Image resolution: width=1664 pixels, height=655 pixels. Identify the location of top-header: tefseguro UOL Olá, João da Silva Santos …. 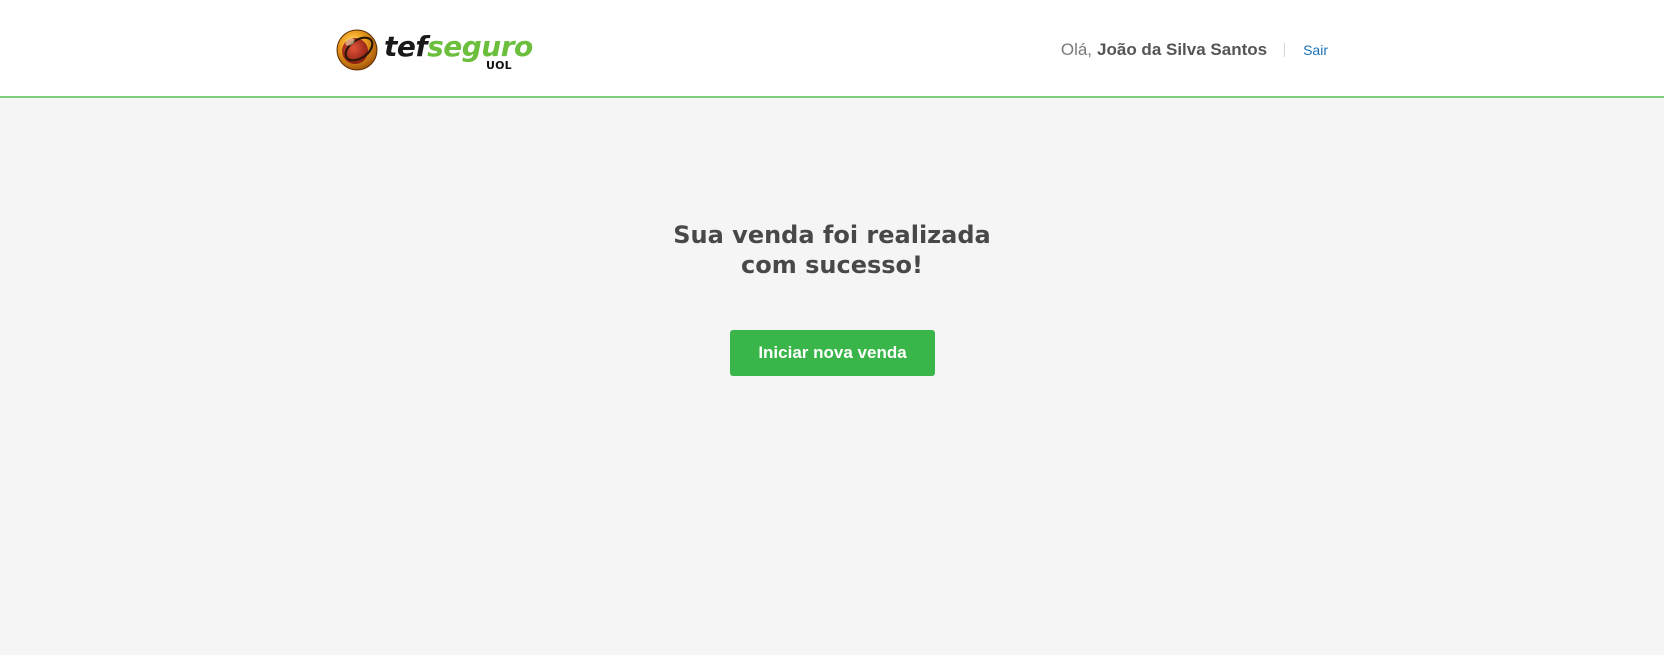
(832, 49).